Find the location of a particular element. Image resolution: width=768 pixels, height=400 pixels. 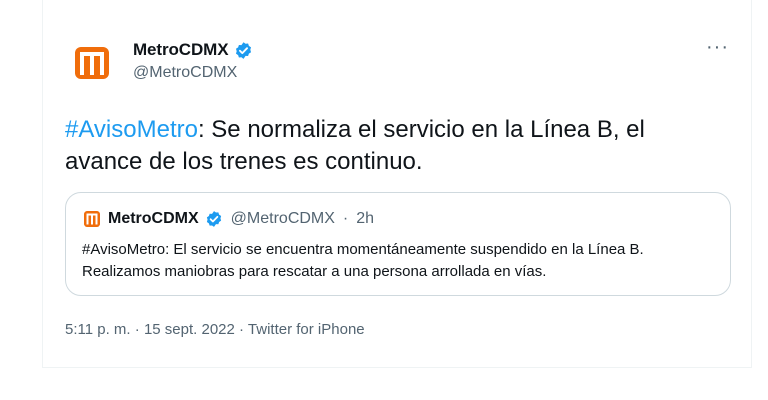

quoted-avatar is located at coordinates (92, 219).